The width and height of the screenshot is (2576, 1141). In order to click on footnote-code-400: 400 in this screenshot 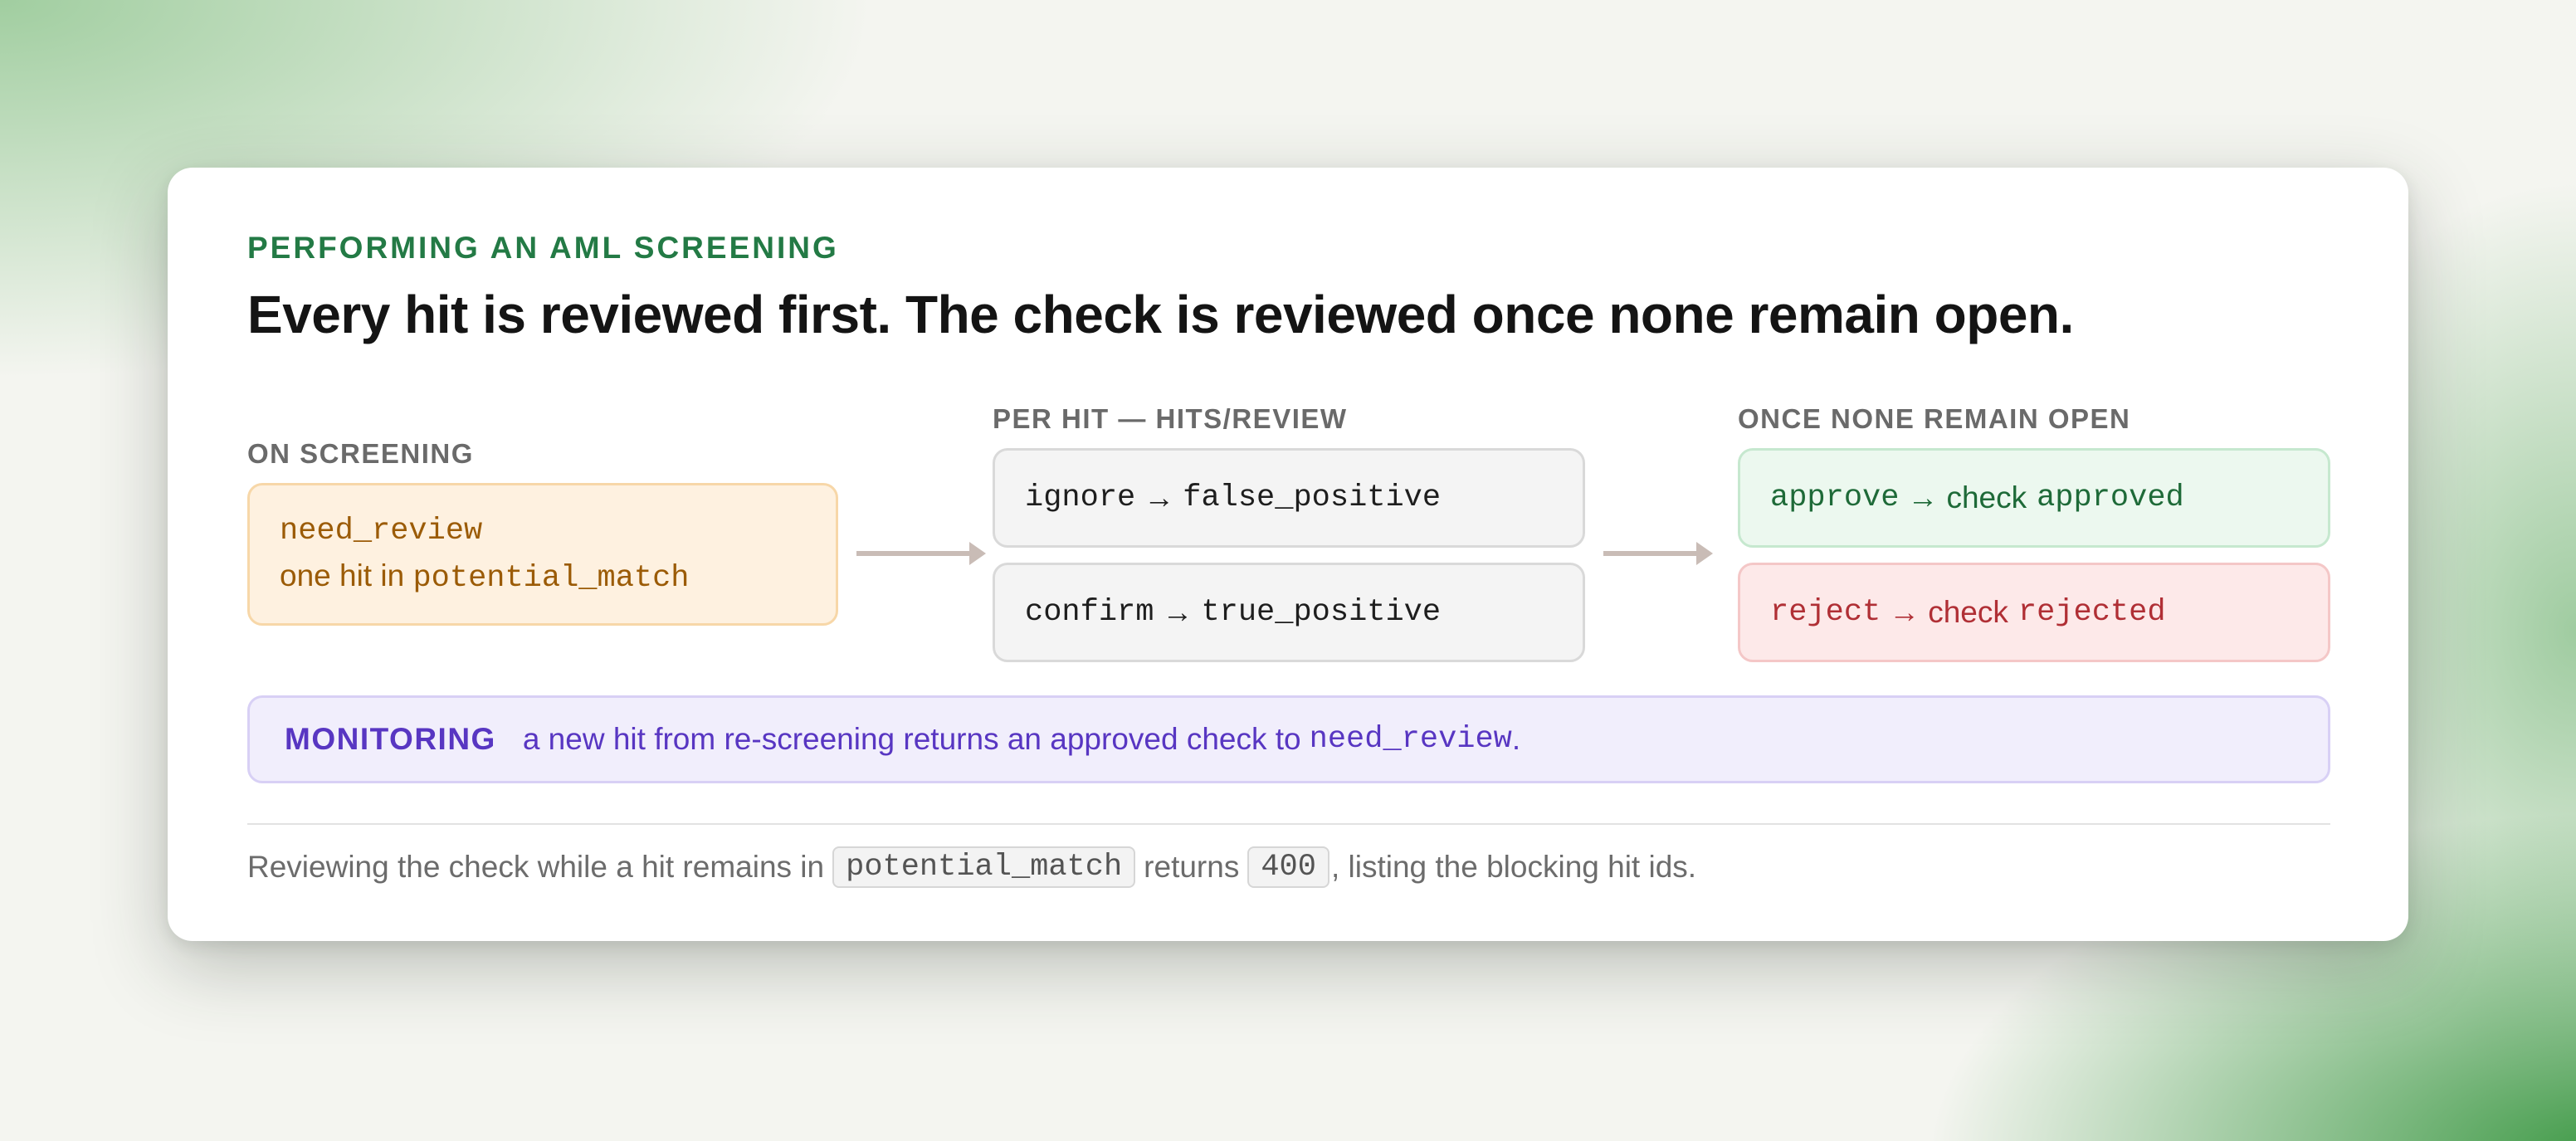, I will do `click(1288, 867)`.